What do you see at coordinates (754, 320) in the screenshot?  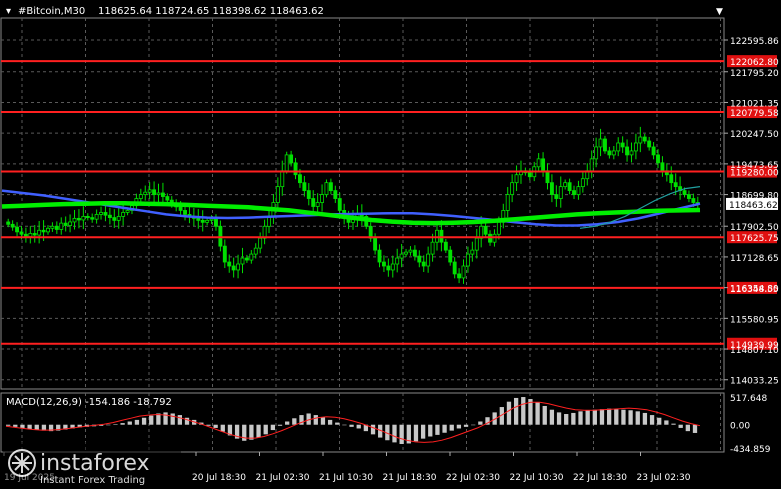 I see `y-tick-label: 115580.95` at bounding box center [754, 320].